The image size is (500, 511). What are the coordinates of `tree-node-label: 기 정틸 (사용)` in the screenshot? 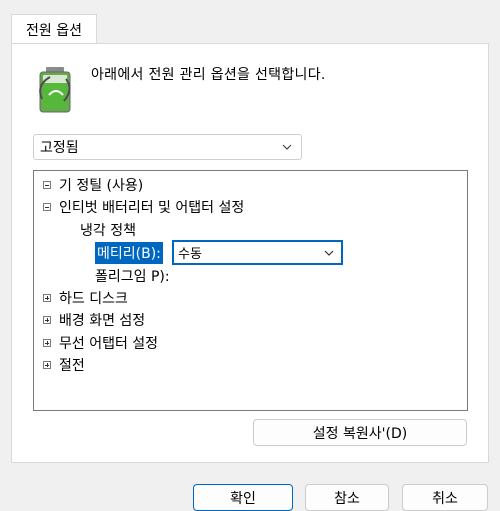 It's located at (101, 186).